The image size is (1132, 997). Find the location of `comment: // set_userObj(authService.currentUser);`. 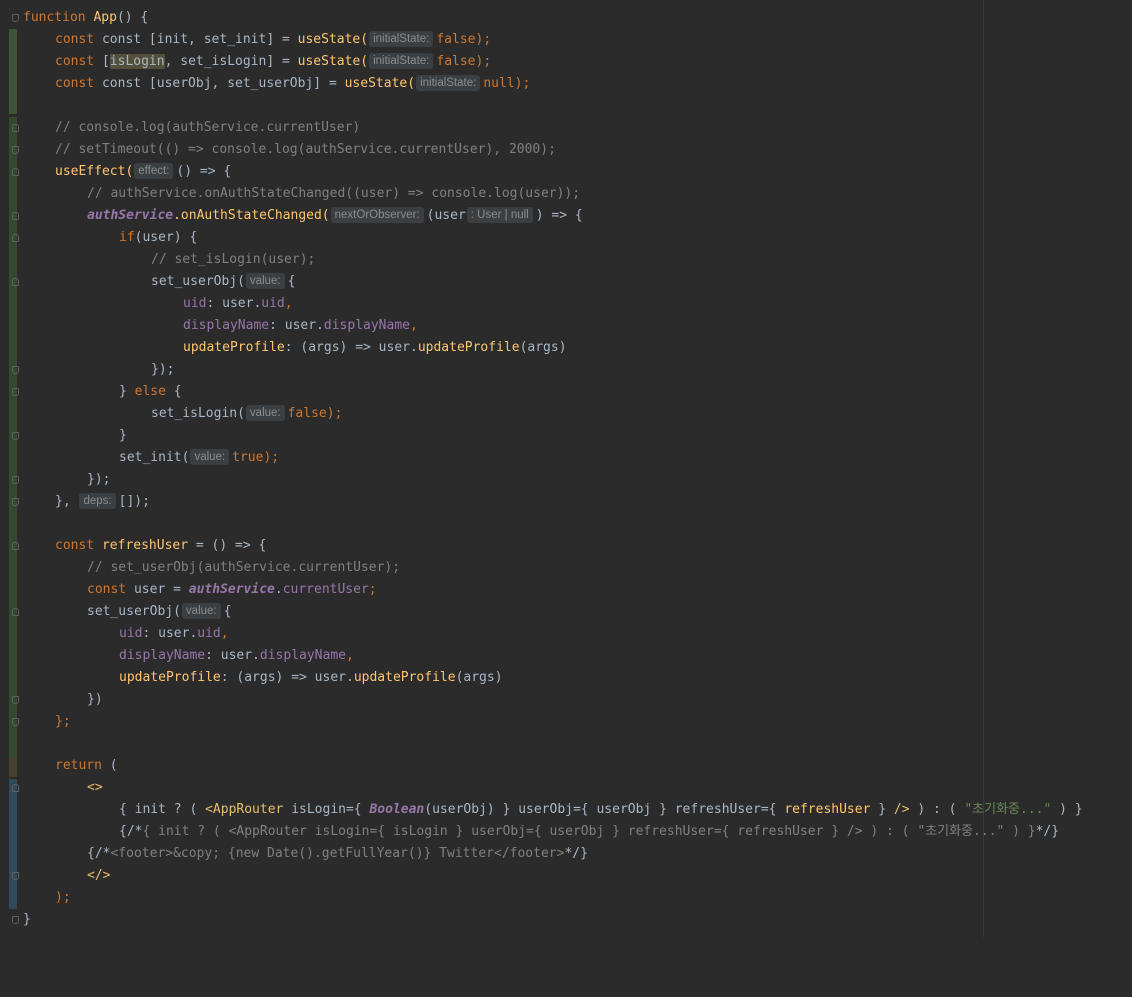

comment: // set_userObj(authService.currentUser); is located at coordinates (244, 567).